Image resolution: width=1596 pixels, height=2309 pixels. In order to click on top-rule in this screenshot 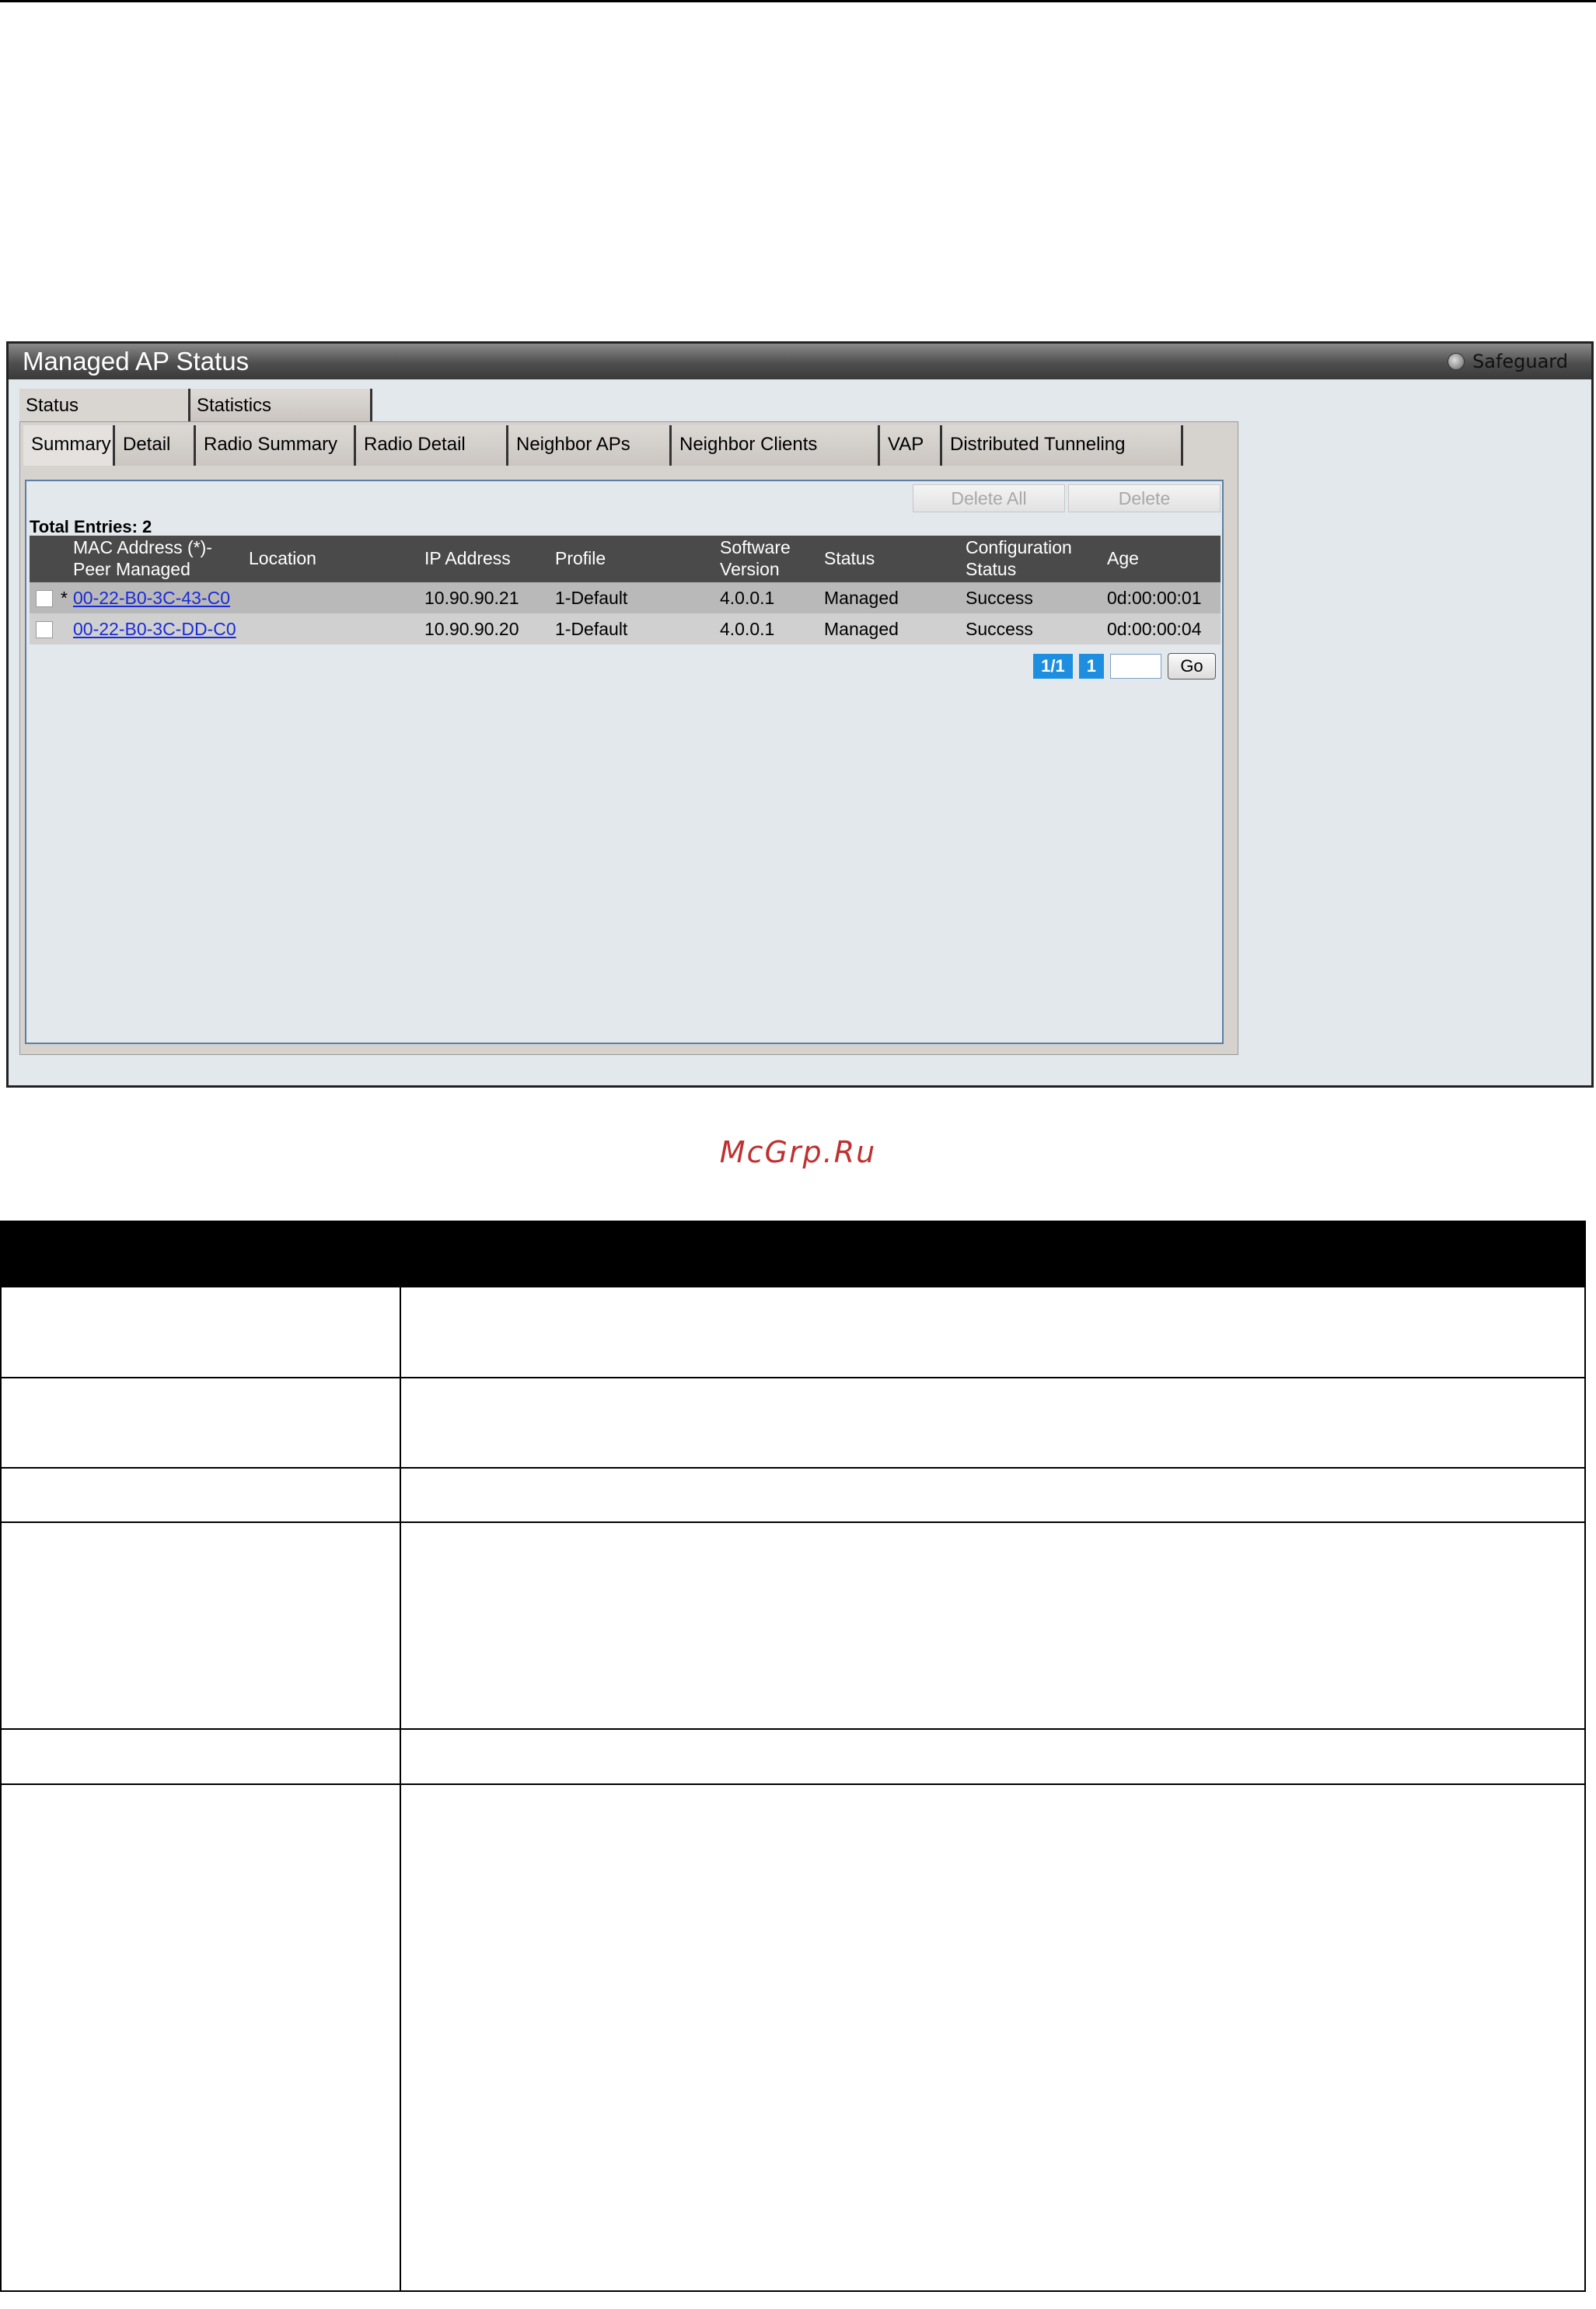, I will do `click(798, 1)`.